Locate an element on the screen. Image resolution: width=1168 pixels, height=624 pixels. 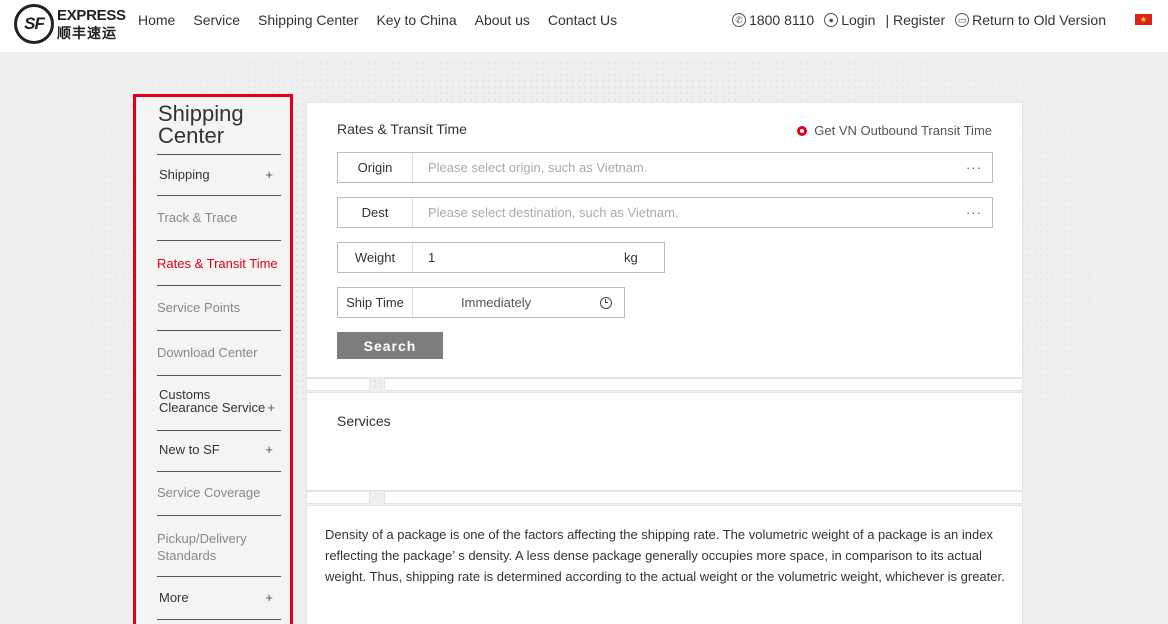
rates-panel-title: Rates & Transit Time is located at coordinates (402, 129).